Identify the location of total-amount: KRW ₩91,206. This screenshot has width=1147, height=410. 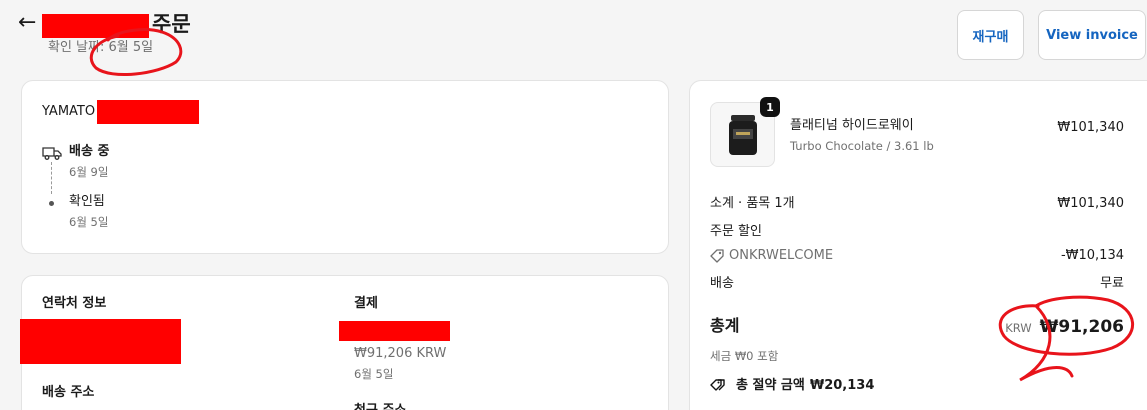
(1064, 327).